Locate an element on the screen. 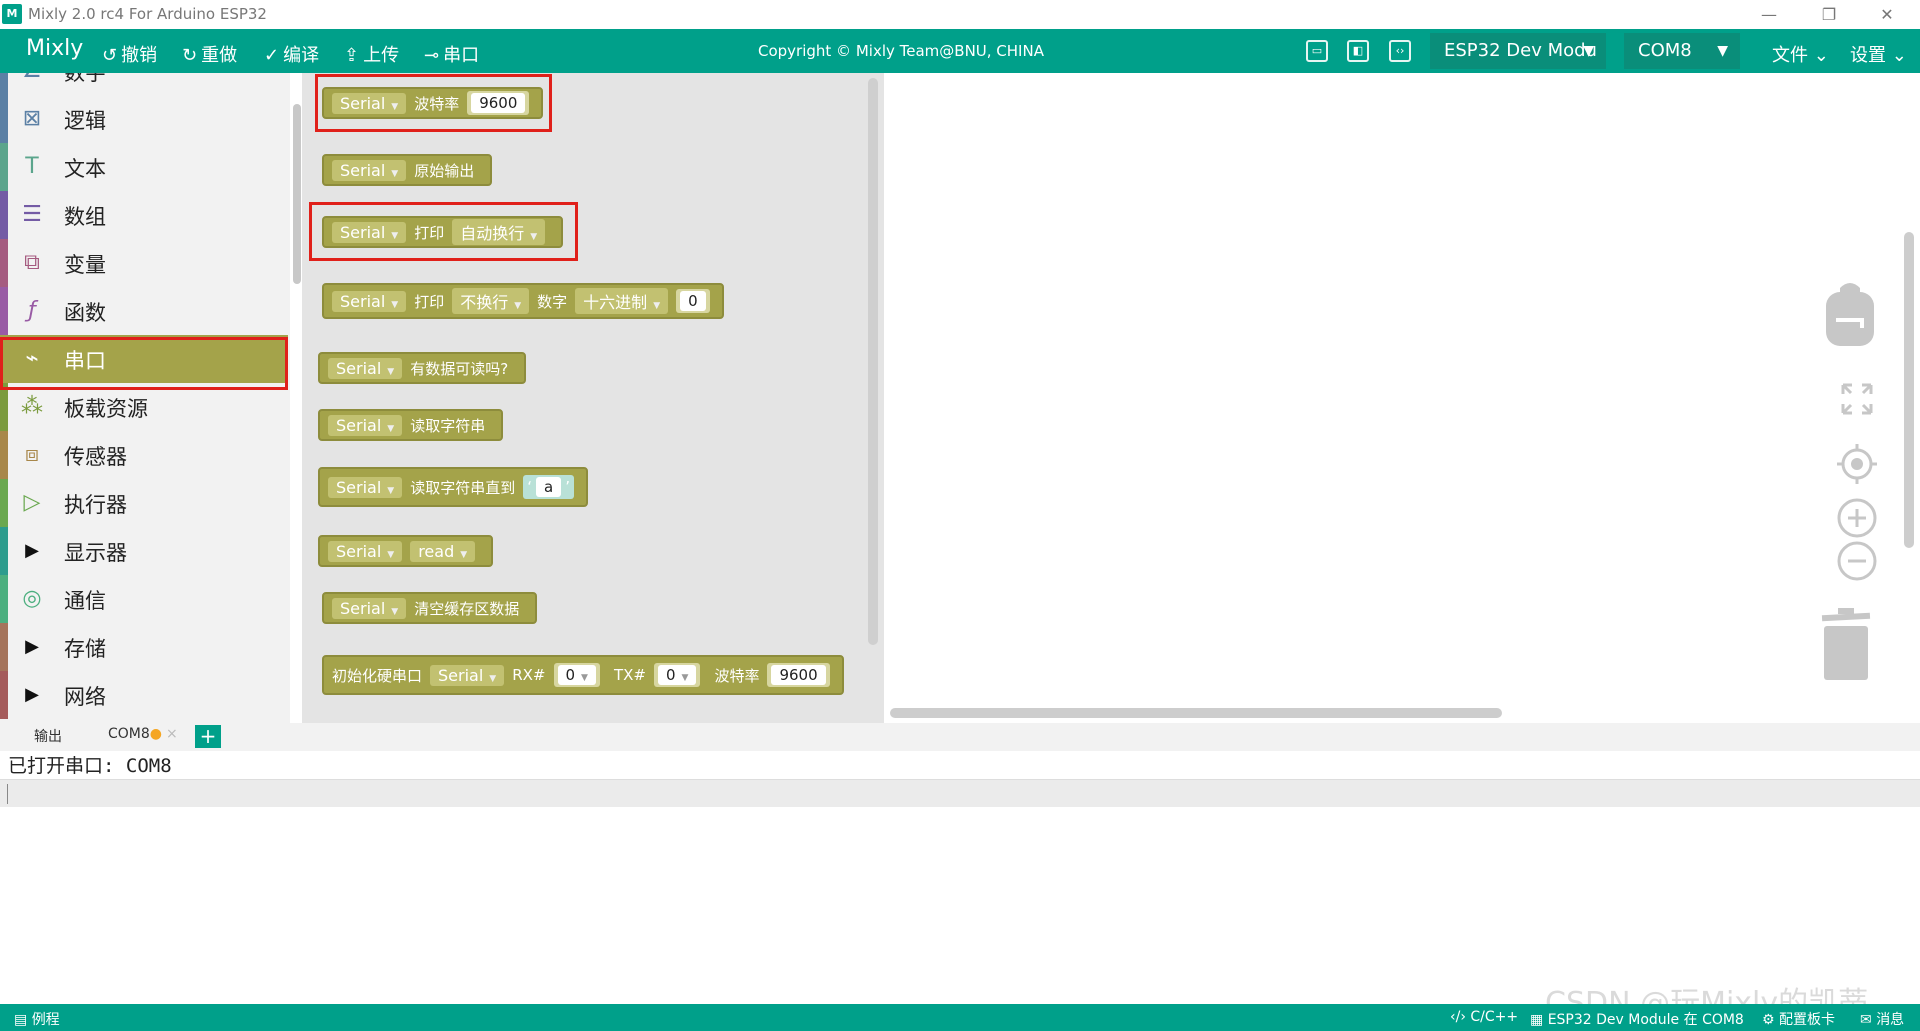 Image resolution: width=1920 pixels, height=1031 pixels. serial-flush-block: Serial ▼ 清空缓存区数据 is located at coordinates (430, 608).